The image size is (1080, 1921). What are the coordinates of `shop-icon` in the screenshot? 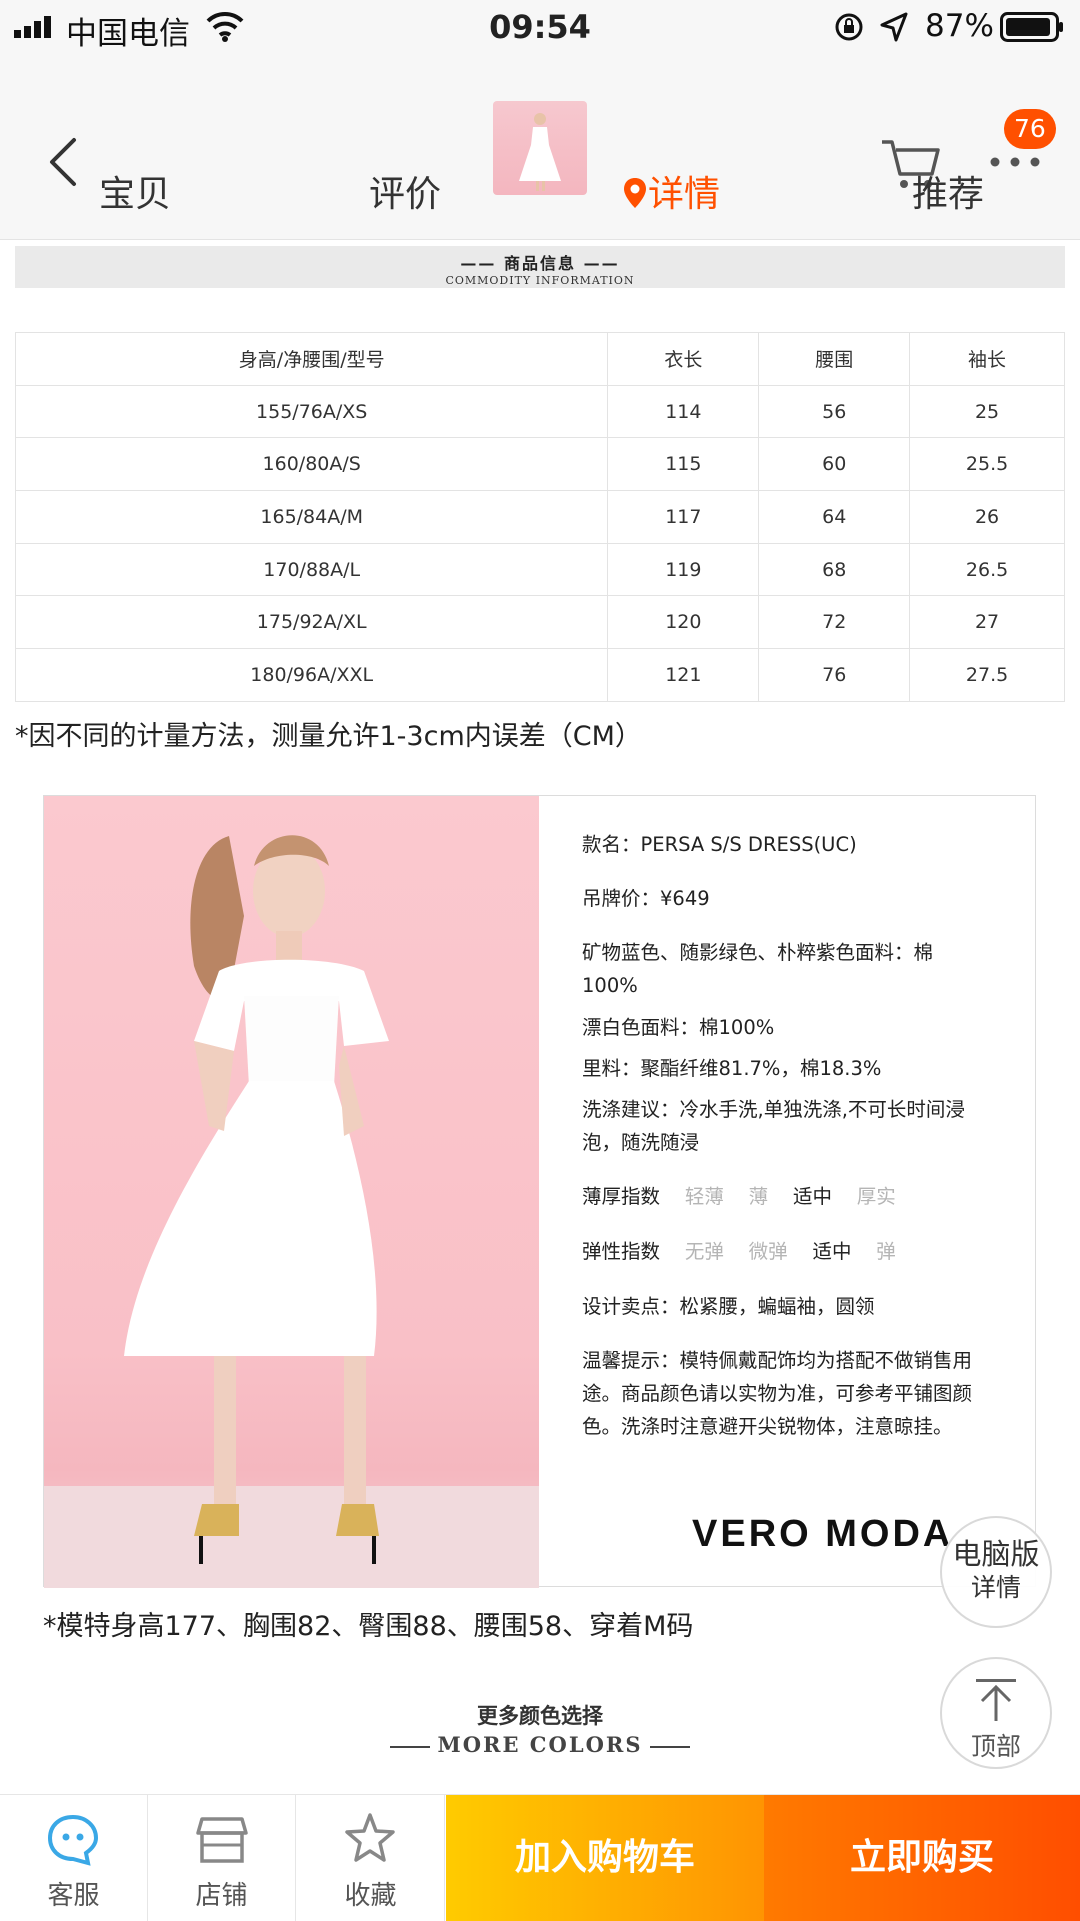 It's located at (222, 1840).